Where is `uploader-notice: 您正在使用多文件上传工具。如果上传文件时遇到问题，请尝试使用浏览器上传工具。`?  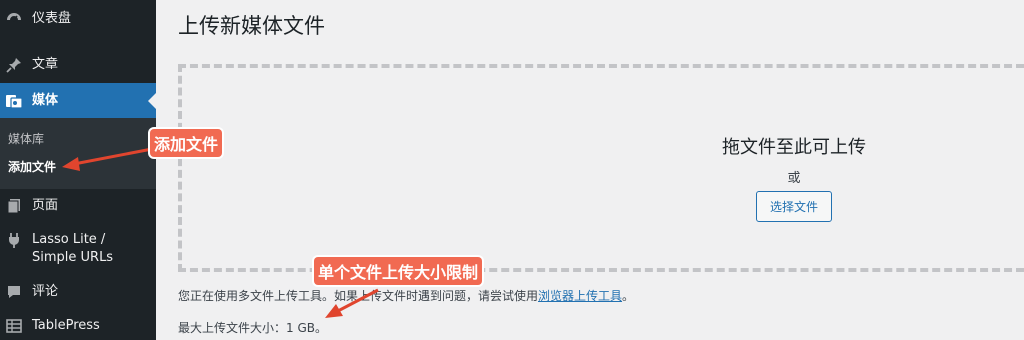
uploader-notice: 您正在使用多文件上传工具。如果上传文件时遇到问题，请尝试使用浏览器上传工具。 is located at coordinates (406, 295).